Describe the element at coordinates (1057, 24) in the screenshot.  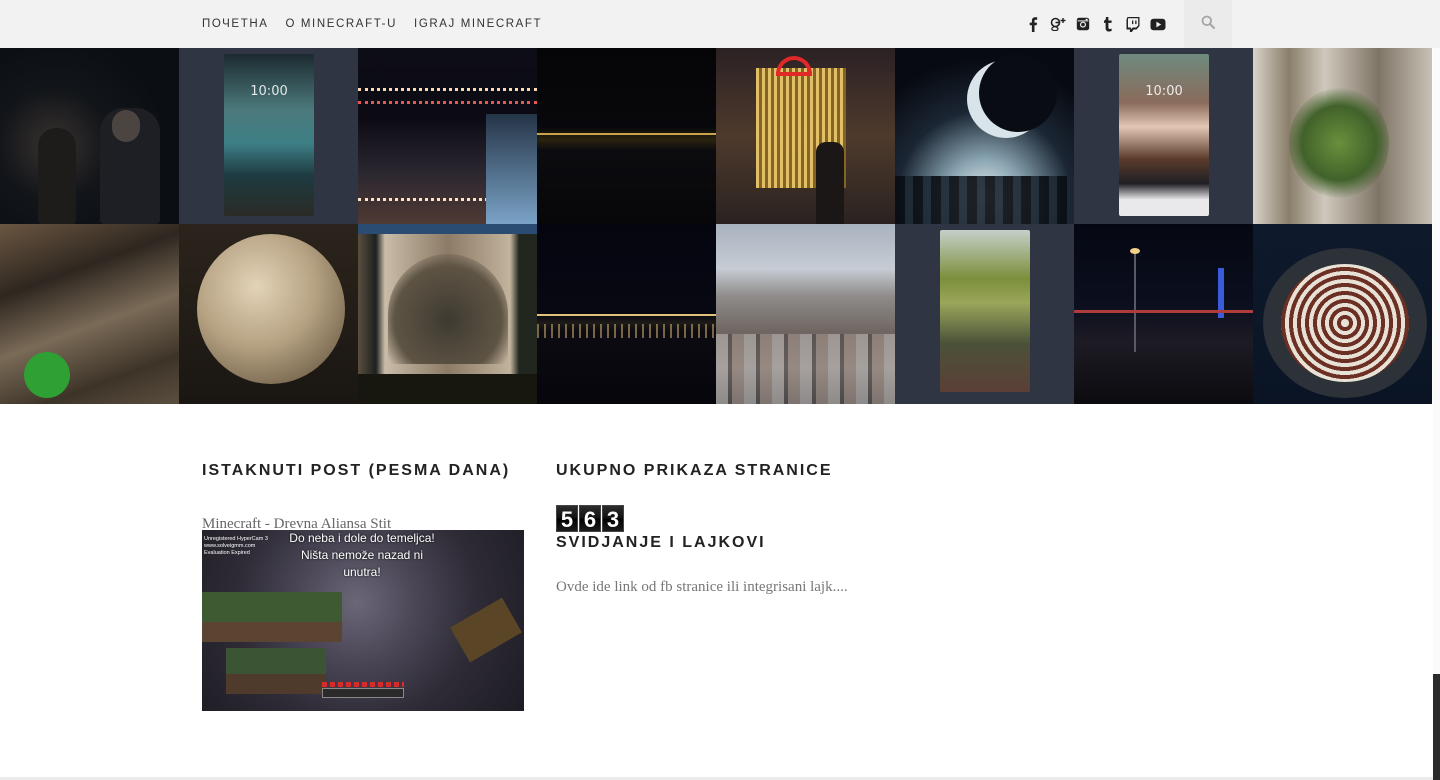
I see `google-plus-icon` at that location.